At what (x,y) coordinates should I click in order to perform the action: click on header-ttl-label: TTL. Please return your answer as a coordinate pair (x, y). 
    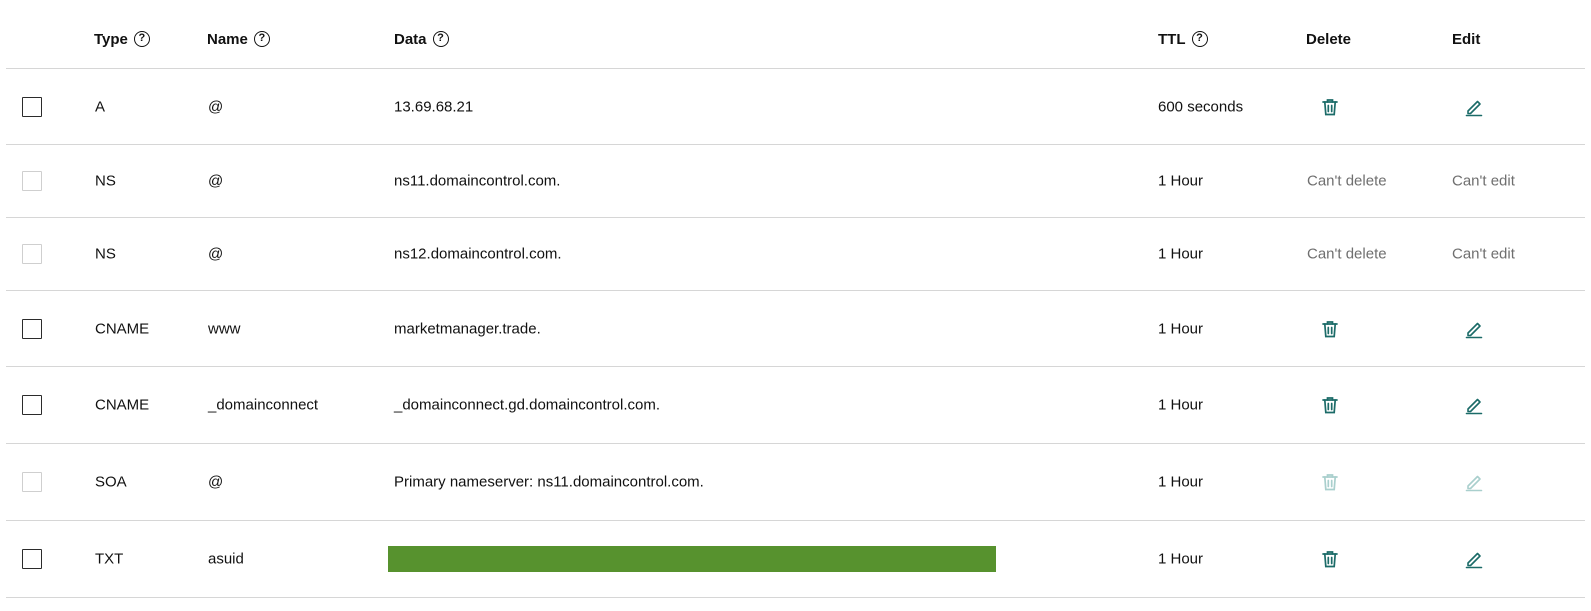
    Looking at the image, I should click on (1172, 39).